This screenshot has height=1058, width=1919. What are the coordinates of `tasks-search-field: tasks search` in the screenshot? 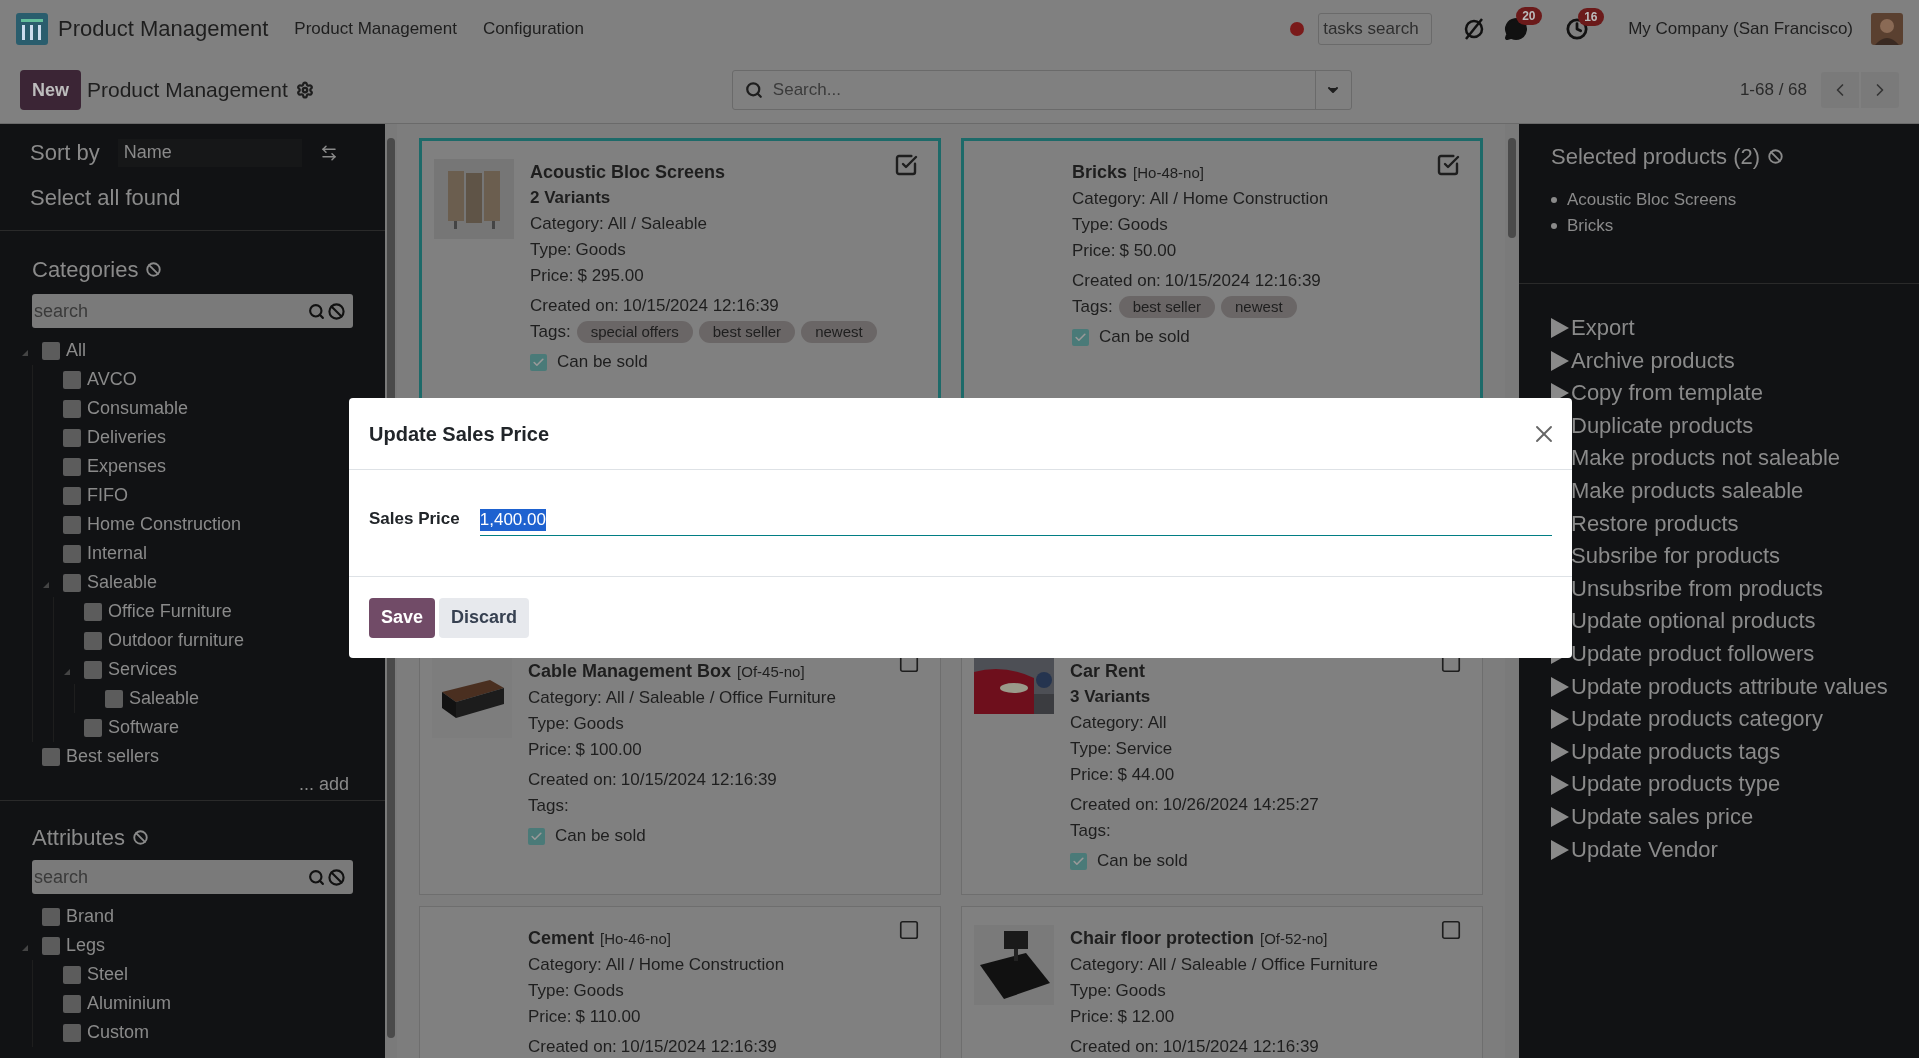 It's located at (1375, 28).